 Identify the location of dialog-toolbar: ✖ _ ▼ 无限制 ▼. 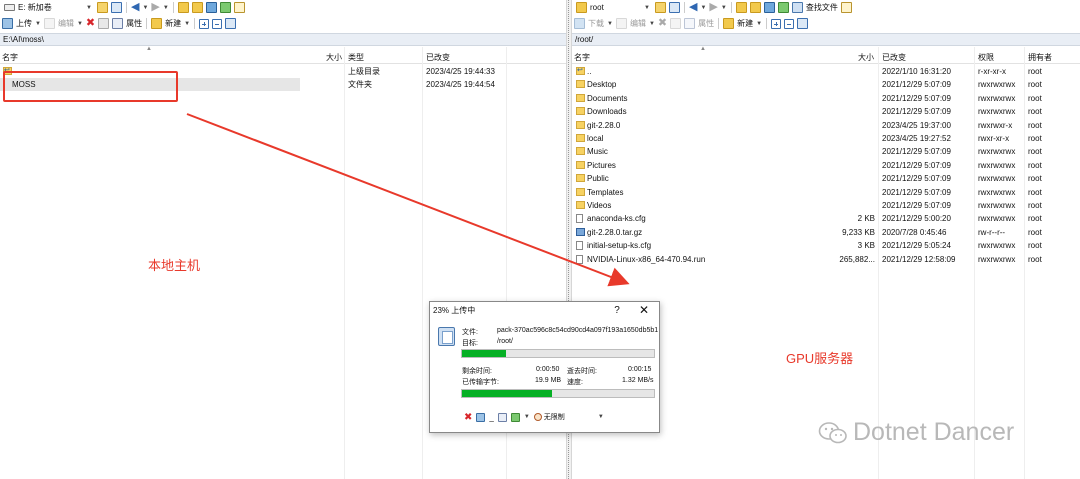
(534, 417).